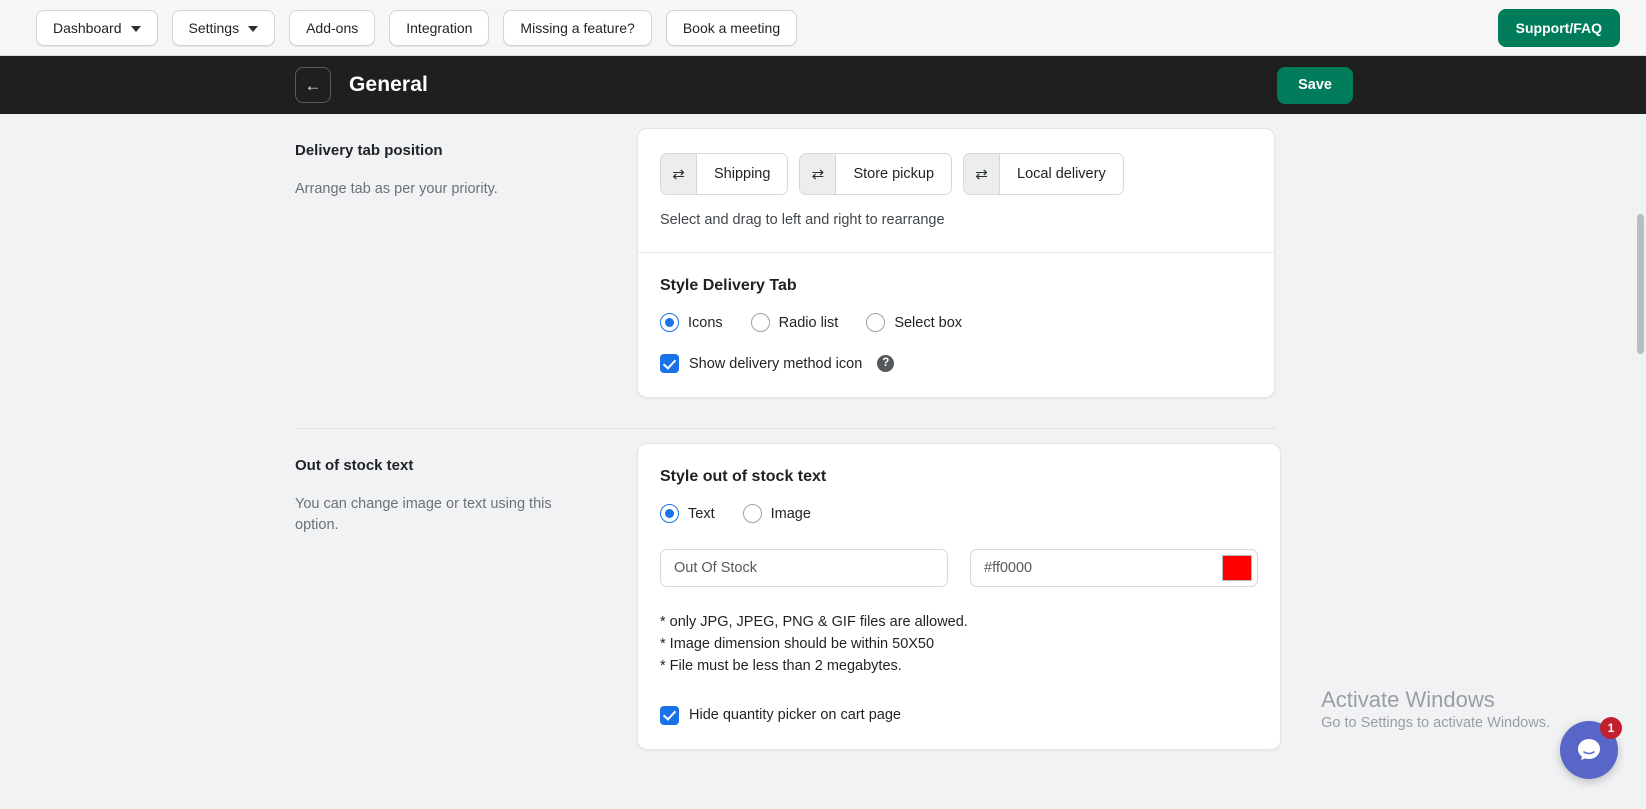  I want to click on delivery-tab-chip-local-delivery: ⇄ Local delivery, so click(1043, 174).